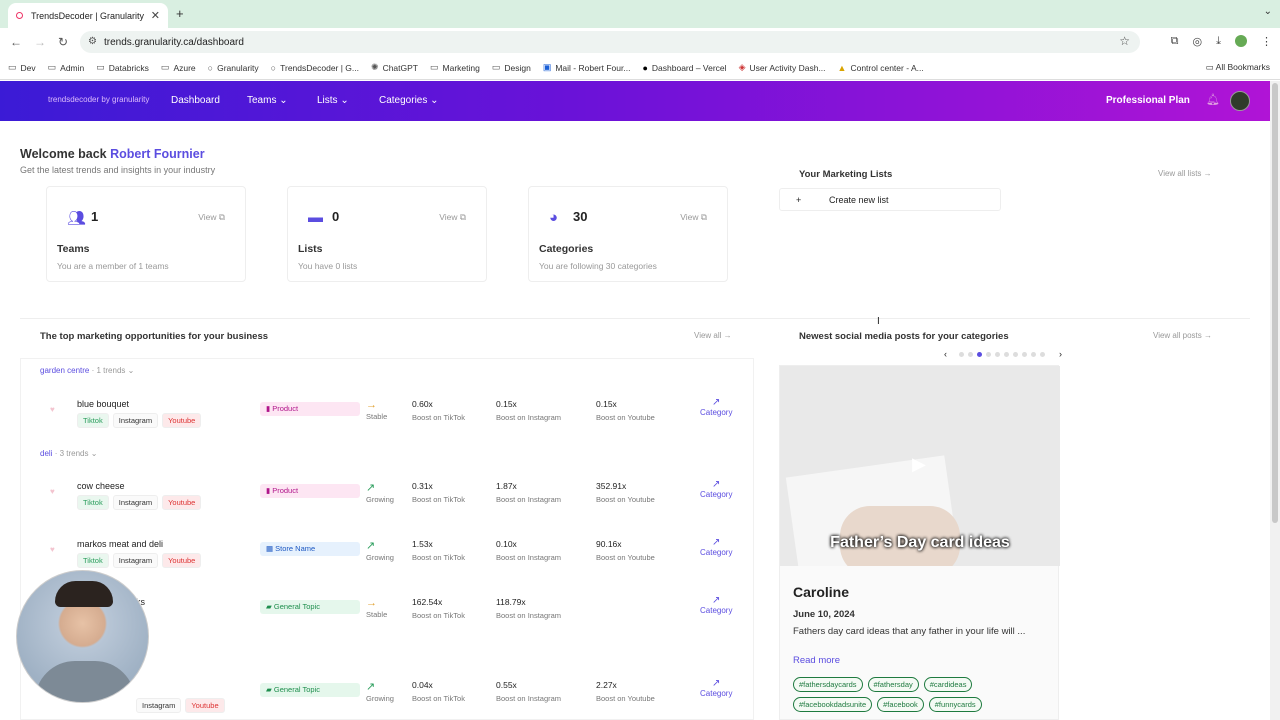  Describe the element at coordinates (180, 13) in the screenshot. I see `new-tab-icon: +` at that location.